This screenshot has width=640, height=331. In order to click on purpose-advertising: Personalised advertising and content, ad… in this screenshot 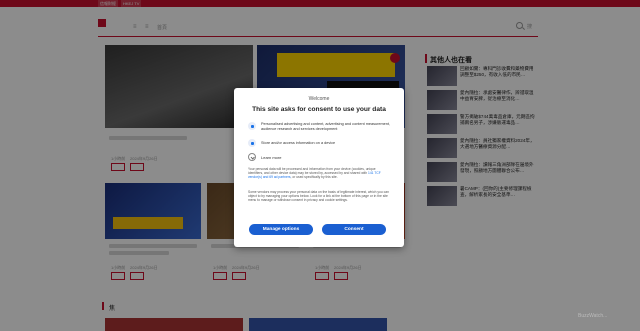, I will do `click(322, 129)`.